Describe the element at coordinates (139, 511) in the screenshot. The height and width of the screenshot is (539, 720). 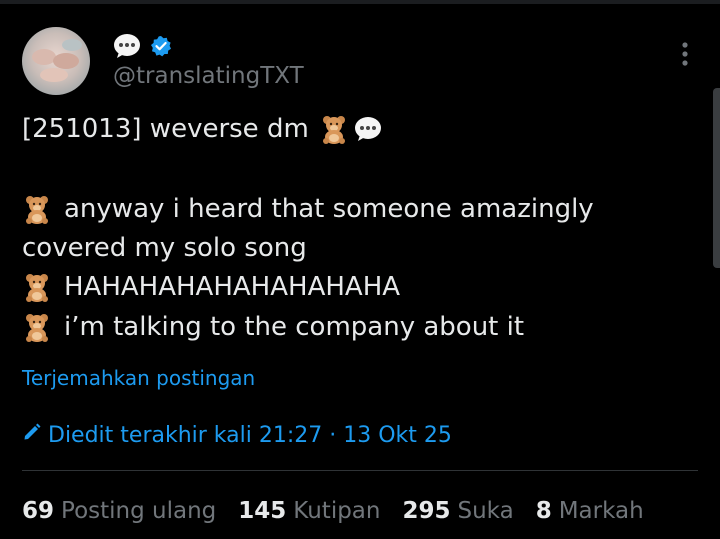
I see `stat-label: Posting ulang` at that location.